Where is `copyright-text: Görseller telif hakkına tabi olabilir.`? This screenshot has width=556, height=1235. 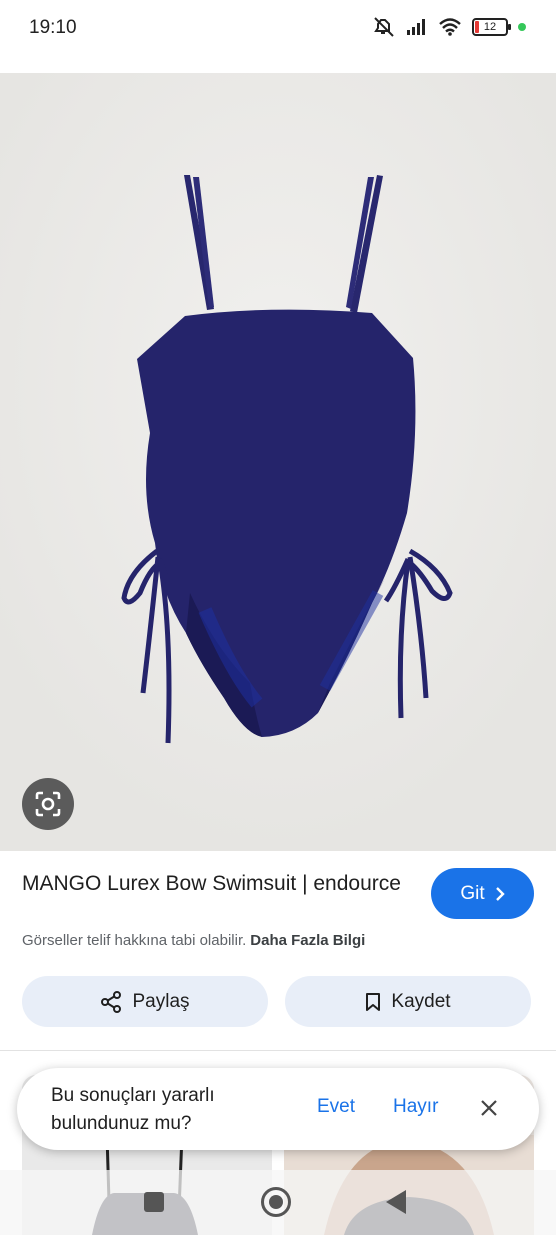
copyright-text: Görseller telif hakkına tabi olabilir. is located at coordinates (134, 940).